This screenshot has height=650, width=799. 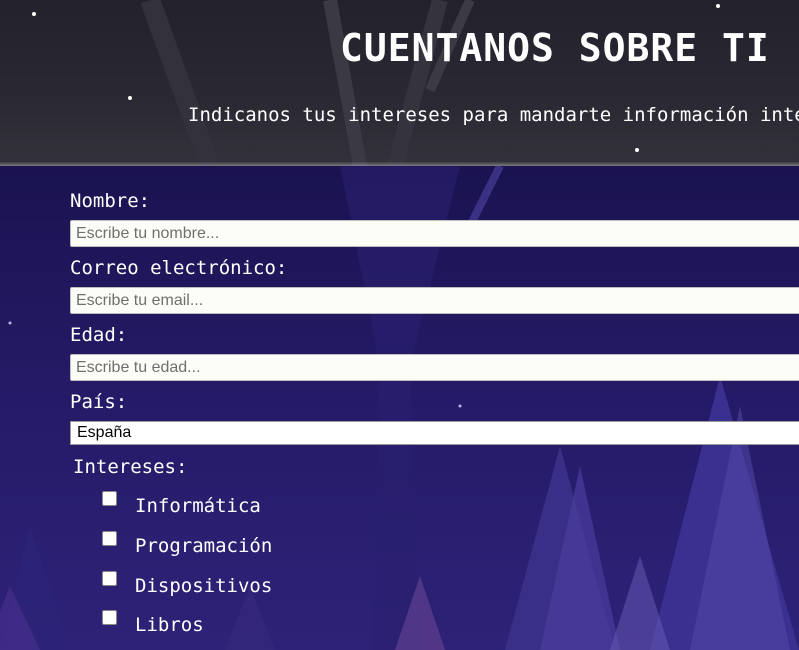 What do you see at coordinates (204, 586) in the screenshot?
I see `interest-label: Dispositivos` at bounding box center [204, 586].